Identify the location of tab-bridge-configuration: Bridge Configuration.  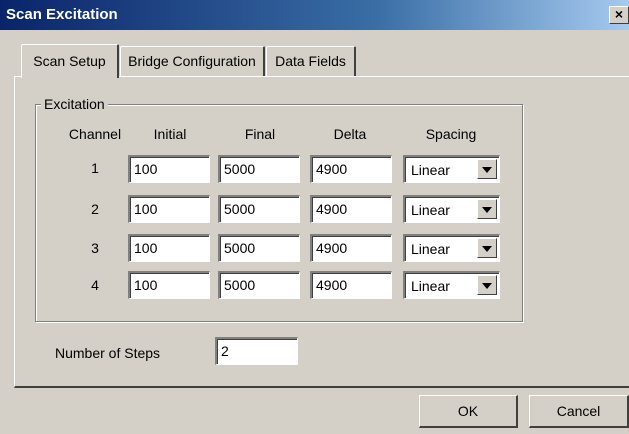
(192, 61).